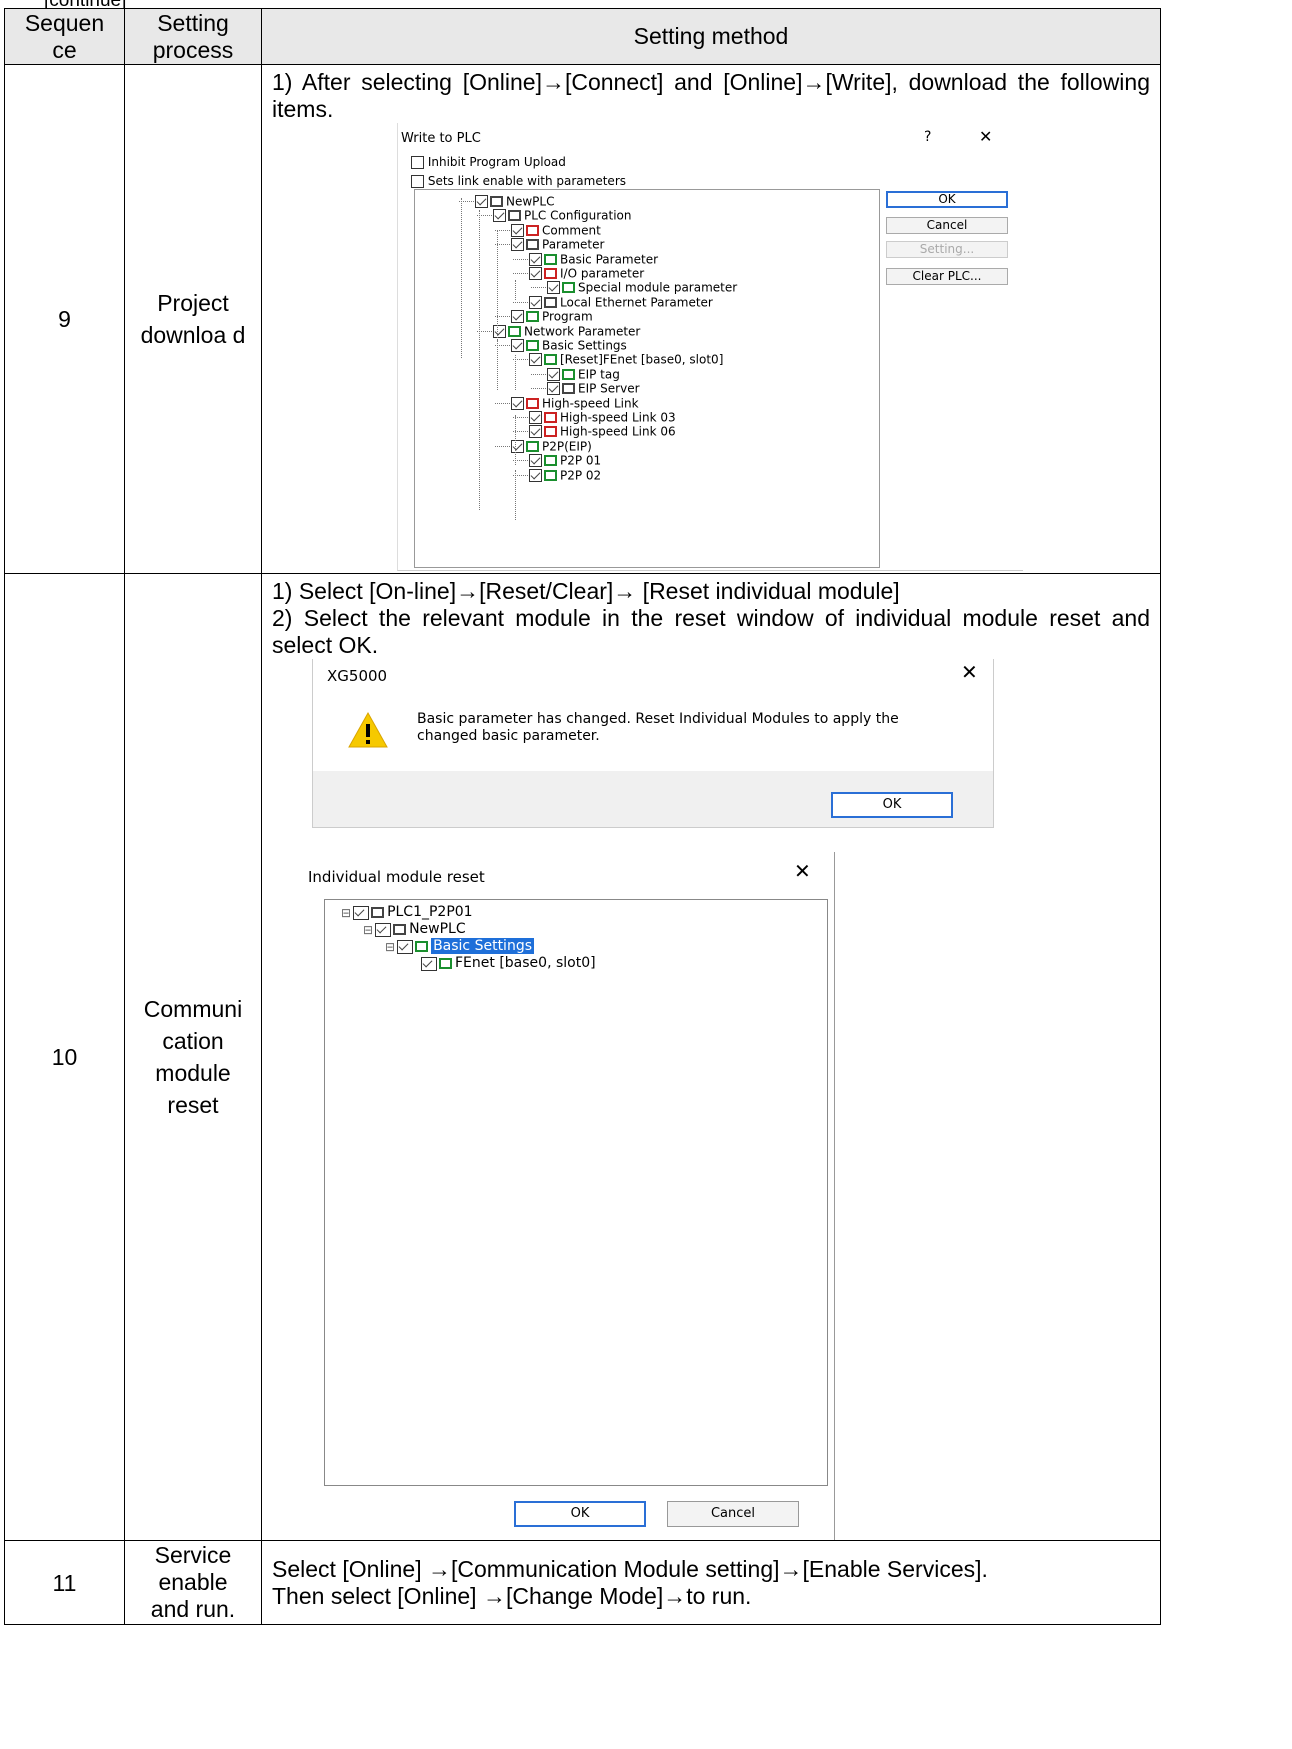 The image size is (1292, 1749). What do you see at coordinates (193, 1582) in the screenshot?
I see `process-cell: Service enable and run.` at bounding box center [193, 1582].